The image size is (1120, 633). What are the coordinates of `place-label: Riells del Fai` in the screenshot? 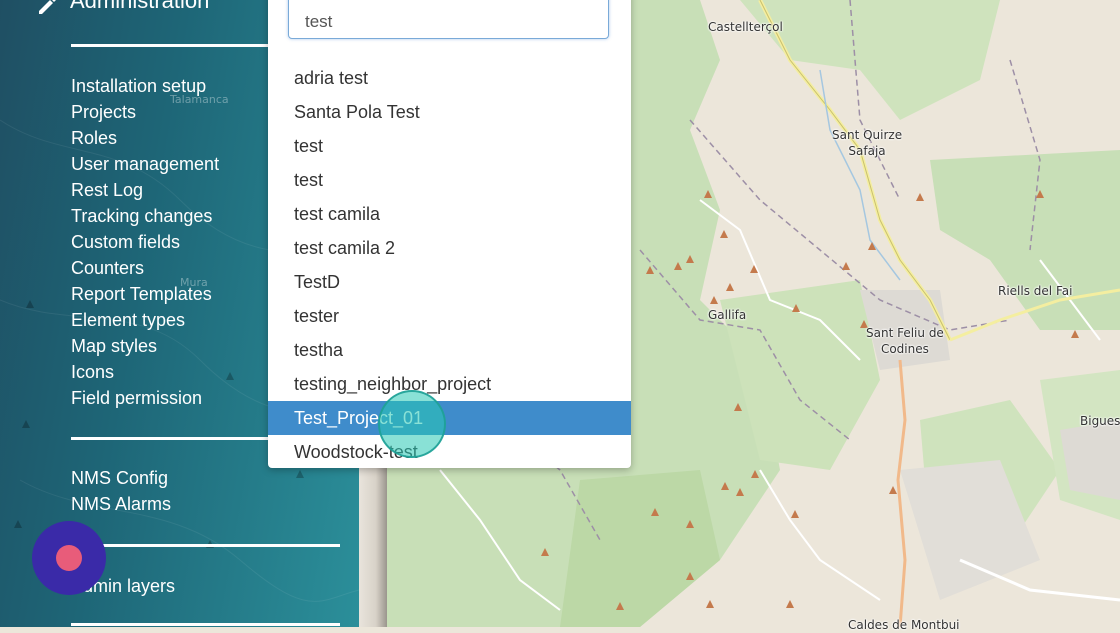 It's located at (1035, 291).